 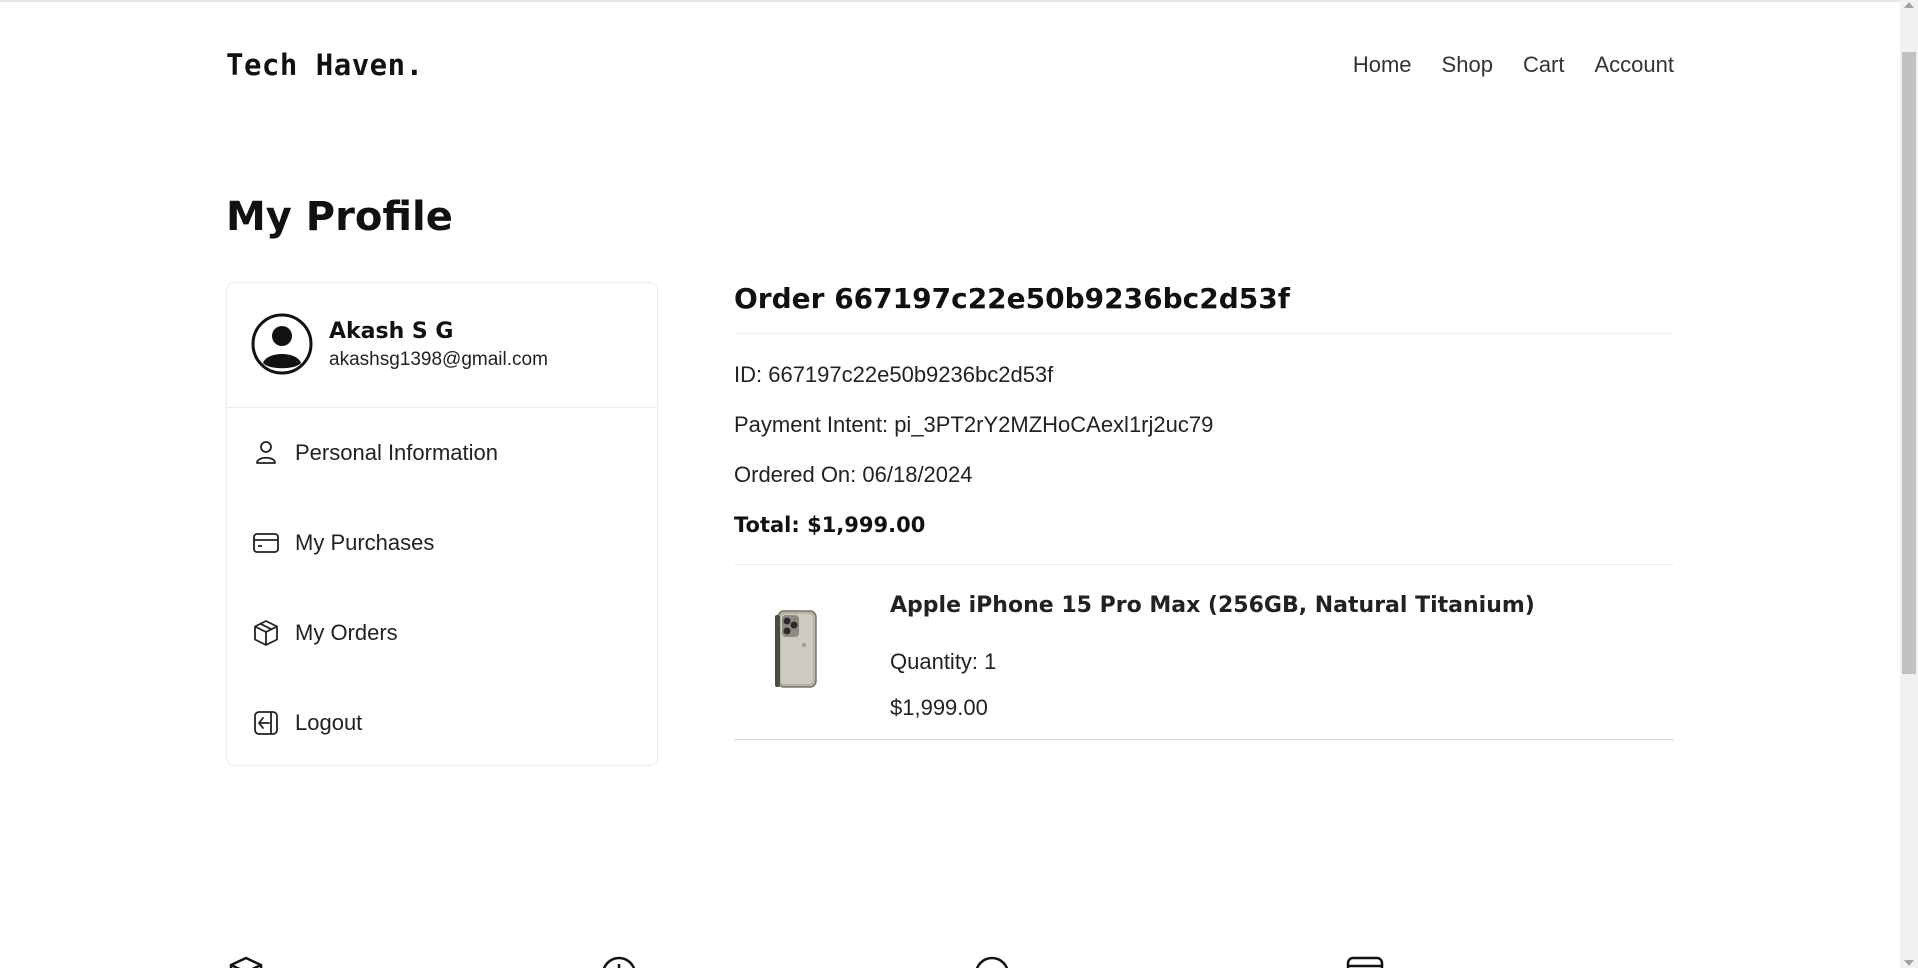 What do you see at coordinates (365, 542) in the screenshot?
I see `sidebar-item-label: My Purchases` at bounding box center [365, 542].